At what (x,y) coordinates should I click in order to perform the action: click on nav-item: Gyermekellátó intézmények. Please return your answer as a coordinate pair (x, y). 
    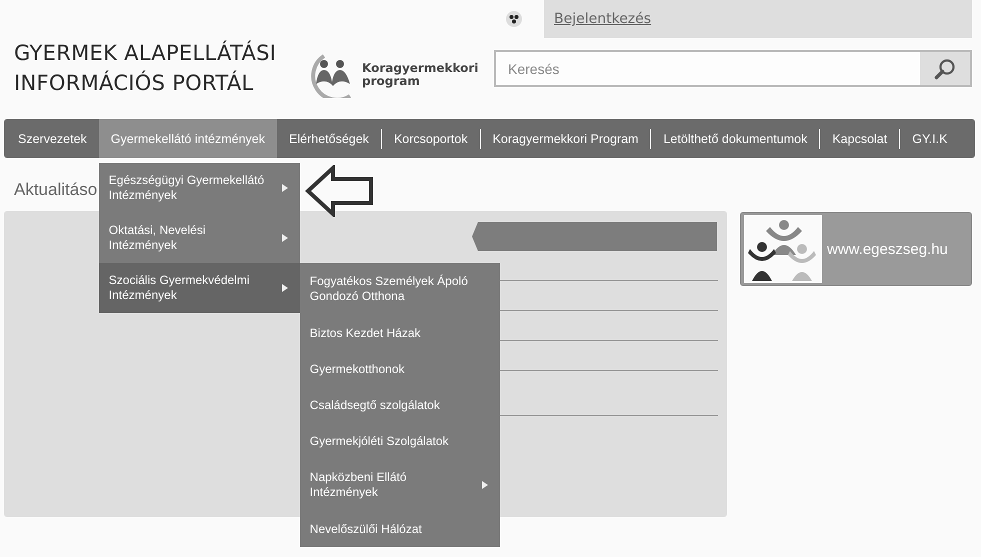
    Looking at the image, I should click on (188, 138).